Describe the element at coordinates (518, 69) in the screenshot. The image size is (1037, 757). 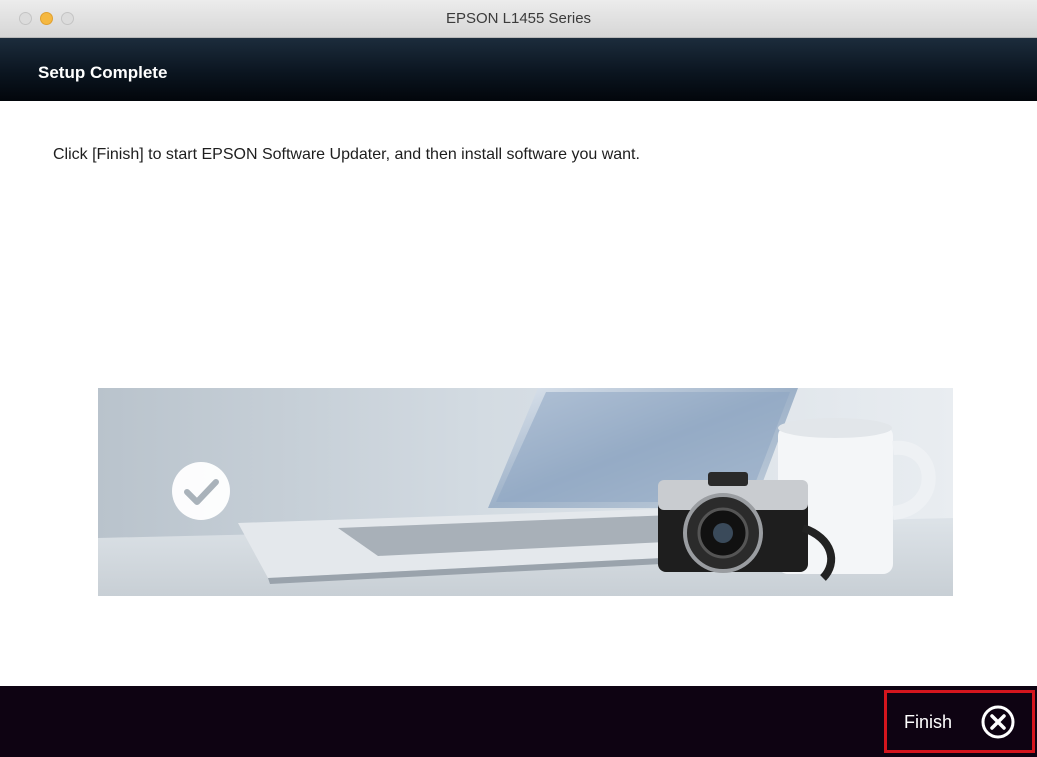
I see `page-header: Setup Complete` at that location.